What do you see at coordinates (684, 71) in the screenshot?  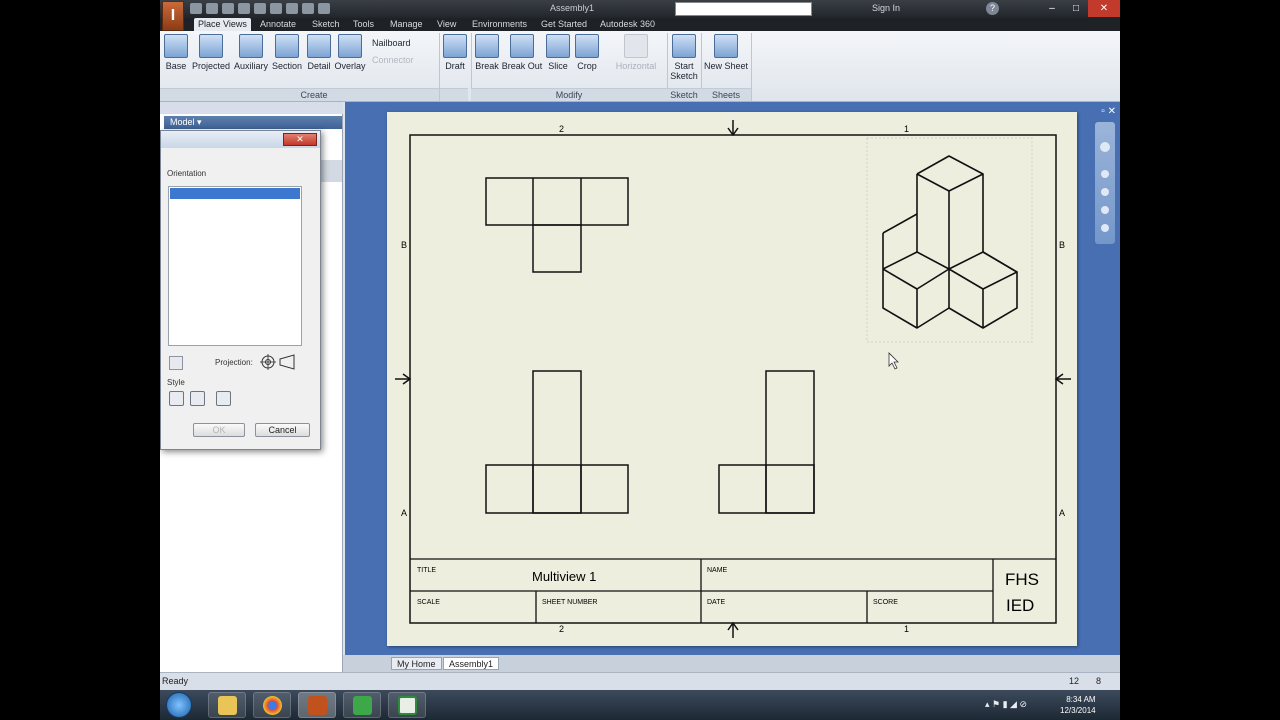 I see `start-sketch-label: Start Sketch` at bounding box center [684, 71].